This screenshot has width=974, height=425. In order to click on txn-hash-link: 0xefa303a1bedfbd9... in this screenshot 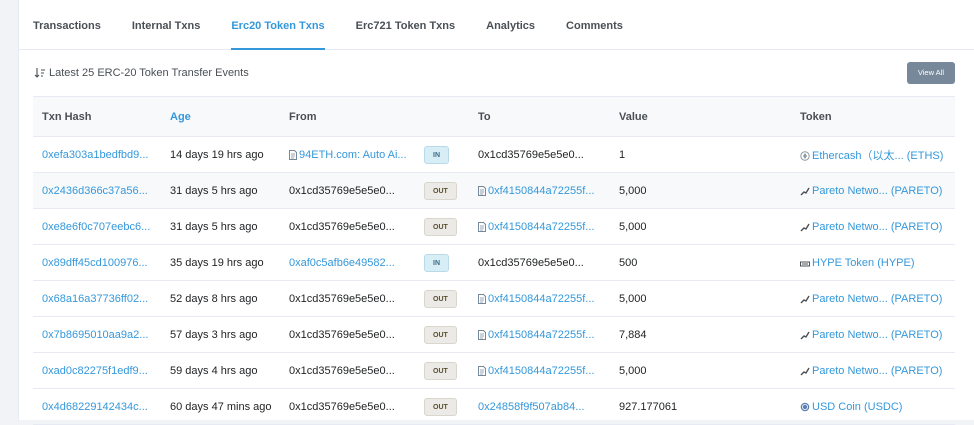, I will do `click(95, 155)`.